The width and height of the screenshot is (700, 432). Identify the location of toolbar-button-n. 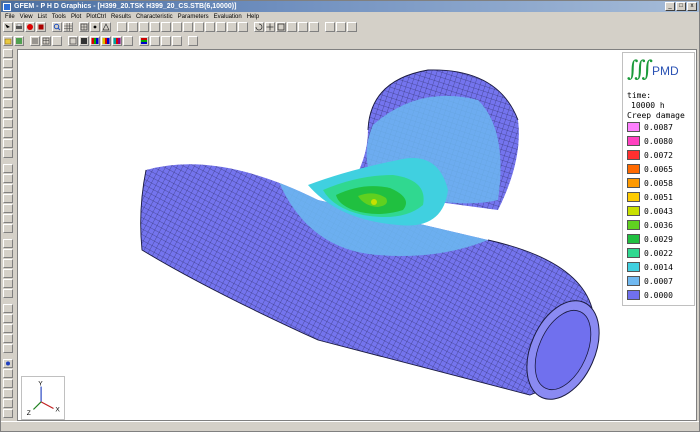
(341, 27).